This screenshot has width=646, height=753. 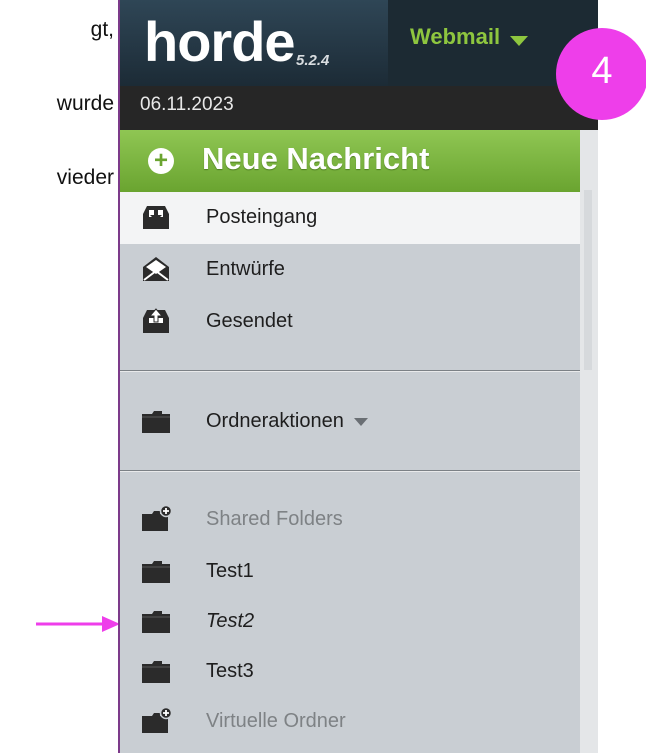 I want to click on folder-actions-text: Ordneraktionen, so click(x=275, y=421).